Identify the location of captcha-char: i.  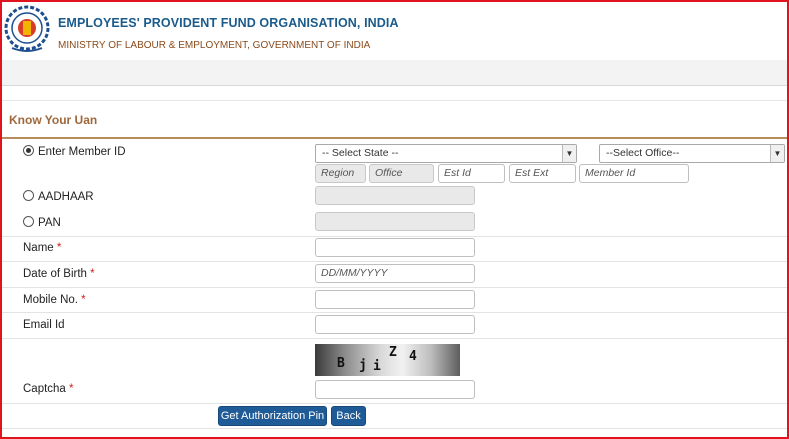
(377, 366).